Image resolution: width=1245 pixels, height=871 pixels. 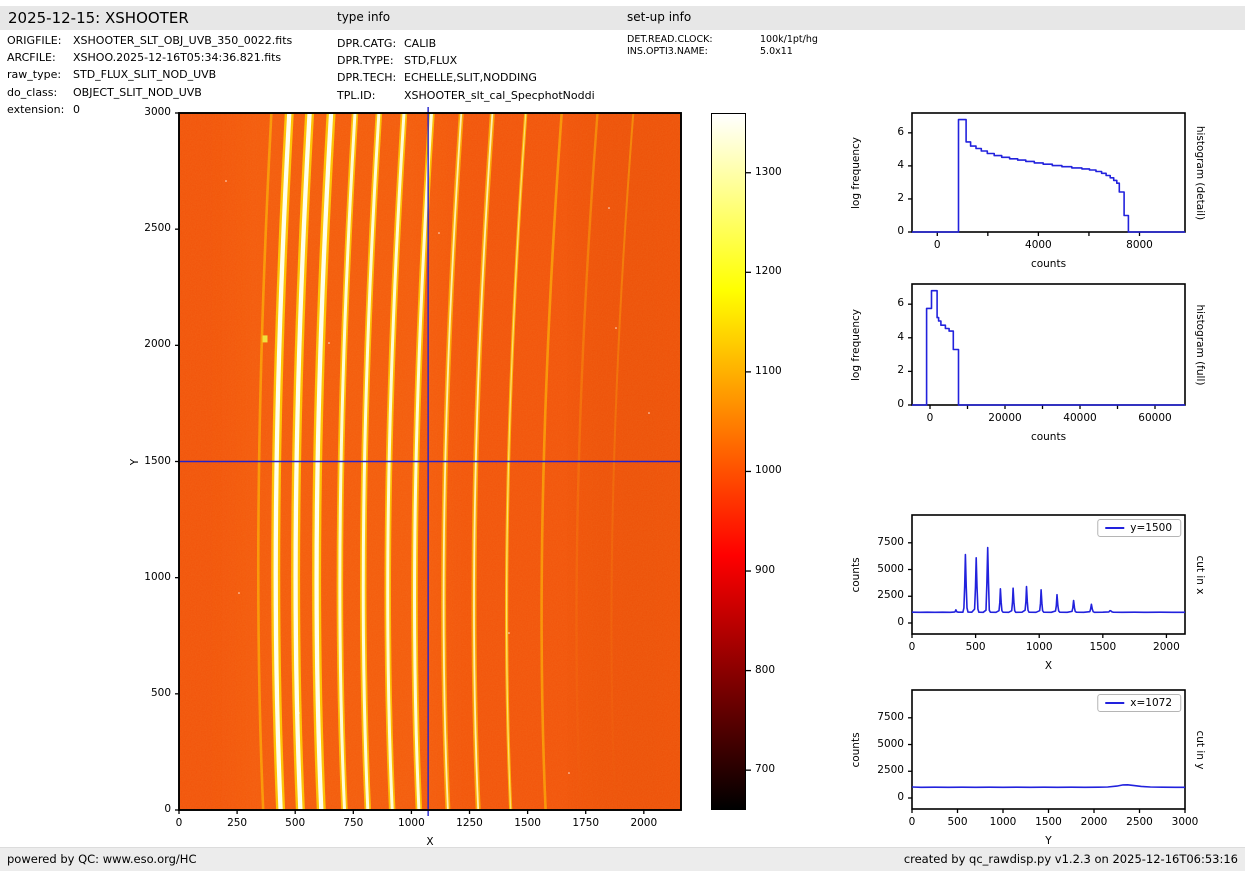 What do you see at coordinates (420, 43) in the screenshot?
I see `info-value: CALIB` at bounding box center [420, 43].